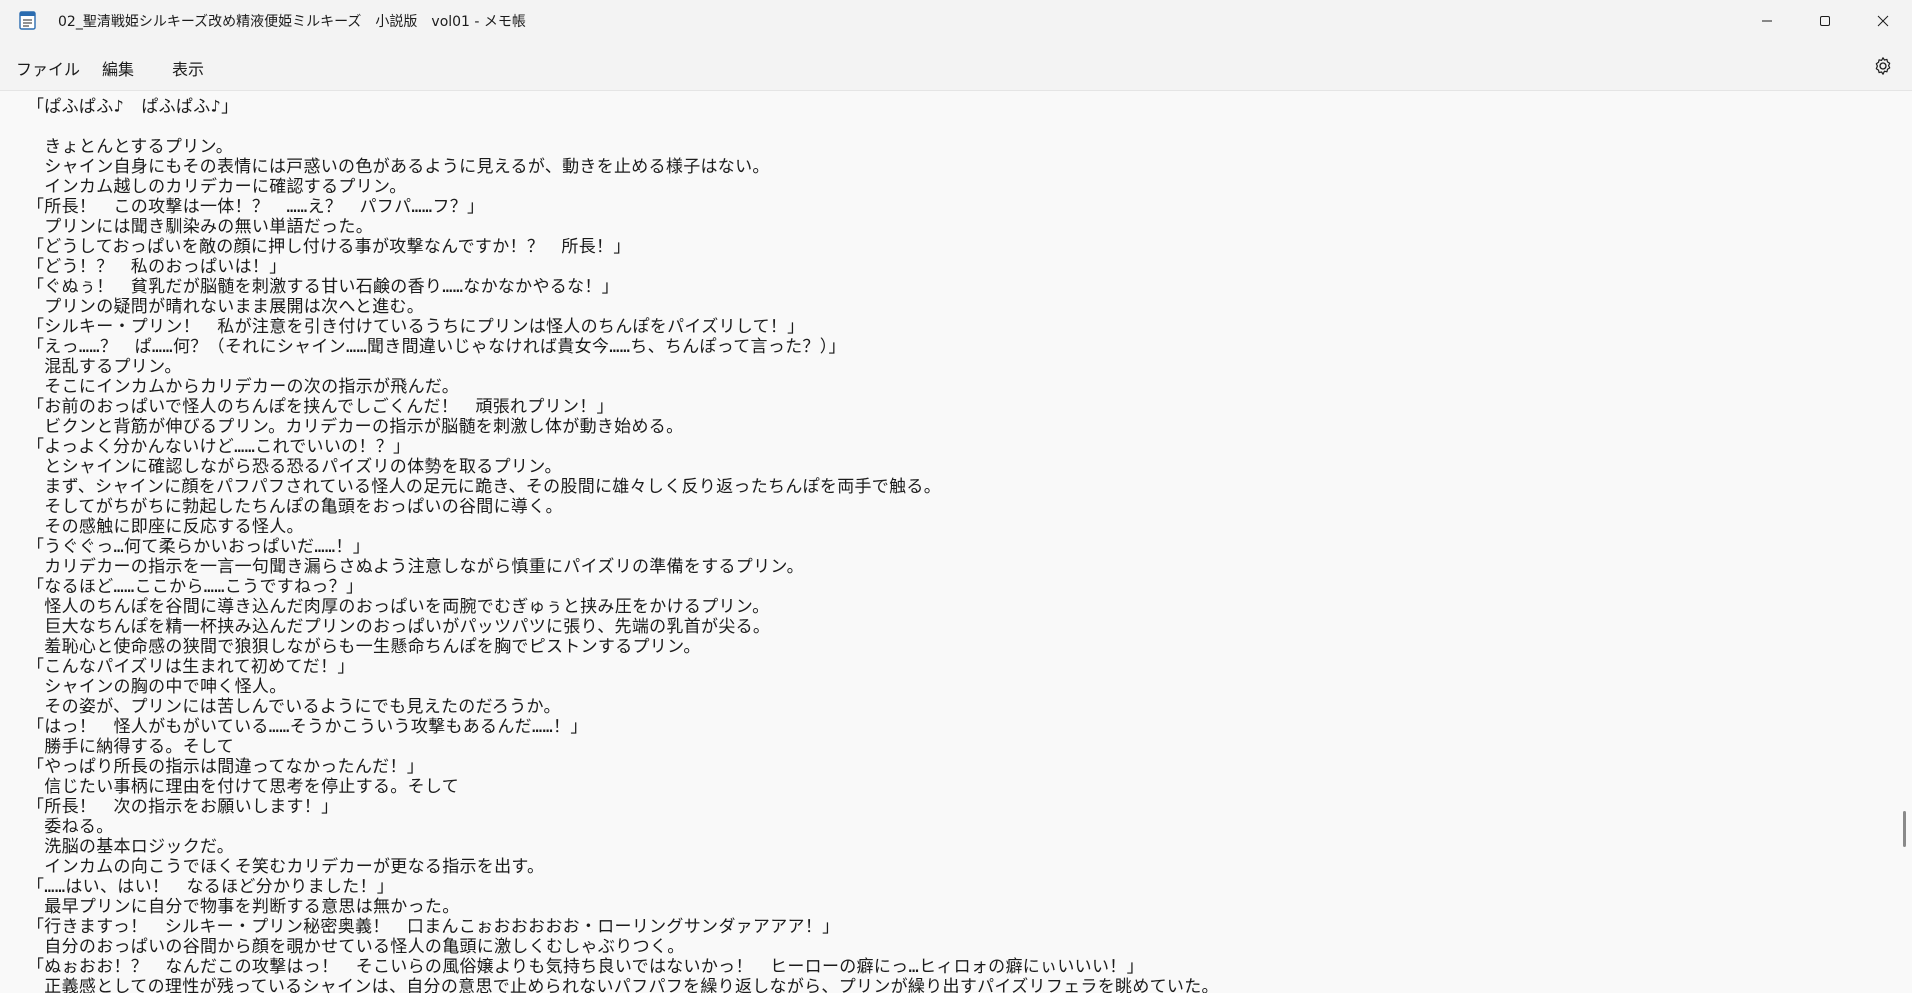 The image size is (1912, 993). Describe the element at coordinates (195, 587) in the screenshot. I see `text-line: 「なるほど……ここから……こうですねっ？」` at that location.